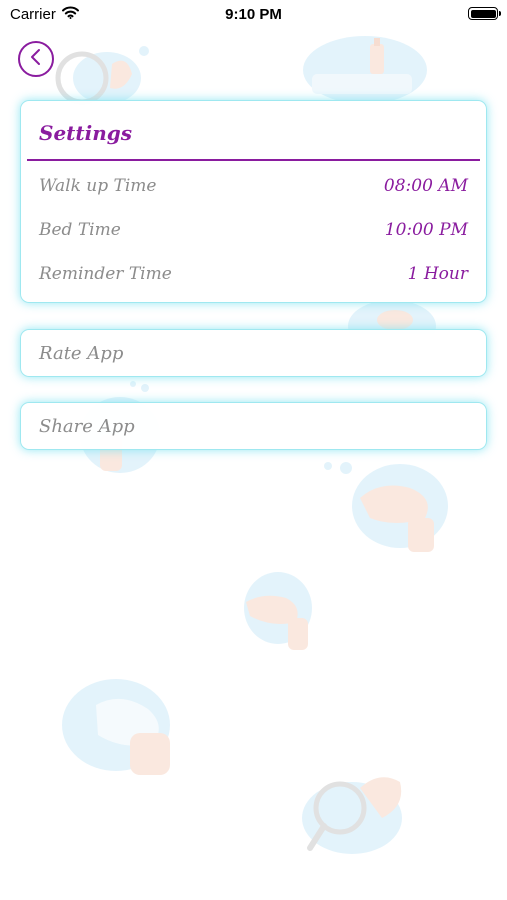 This screenshot has width=507, height=900. What do you see at coordinates (426, 230) in the screenshot?
I see `setting-value: 10:00 PM` at bounding box center [426, 230].